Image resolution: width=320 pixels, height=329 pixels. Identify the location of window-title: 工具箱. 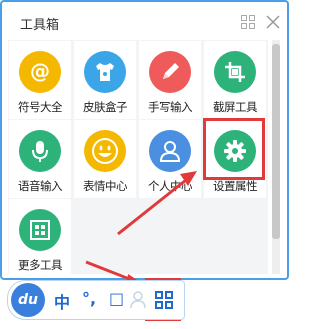
(40, 25).